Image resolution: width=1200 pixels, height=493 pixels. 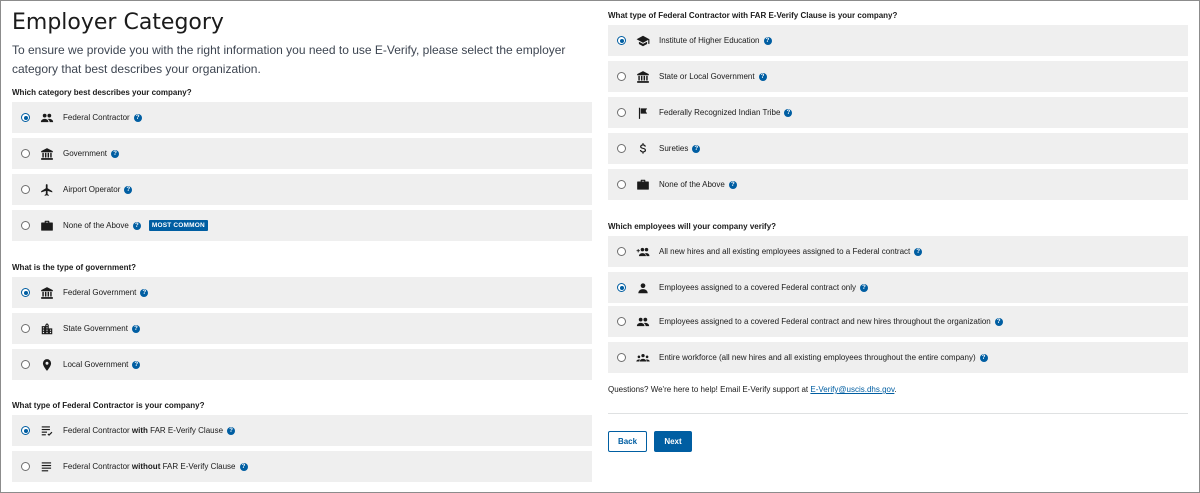 What do you see at coordinates (178, 225) in the screenshot?
I see `most-common-badge: MOST COMMON` at bounding box center [178, 225].